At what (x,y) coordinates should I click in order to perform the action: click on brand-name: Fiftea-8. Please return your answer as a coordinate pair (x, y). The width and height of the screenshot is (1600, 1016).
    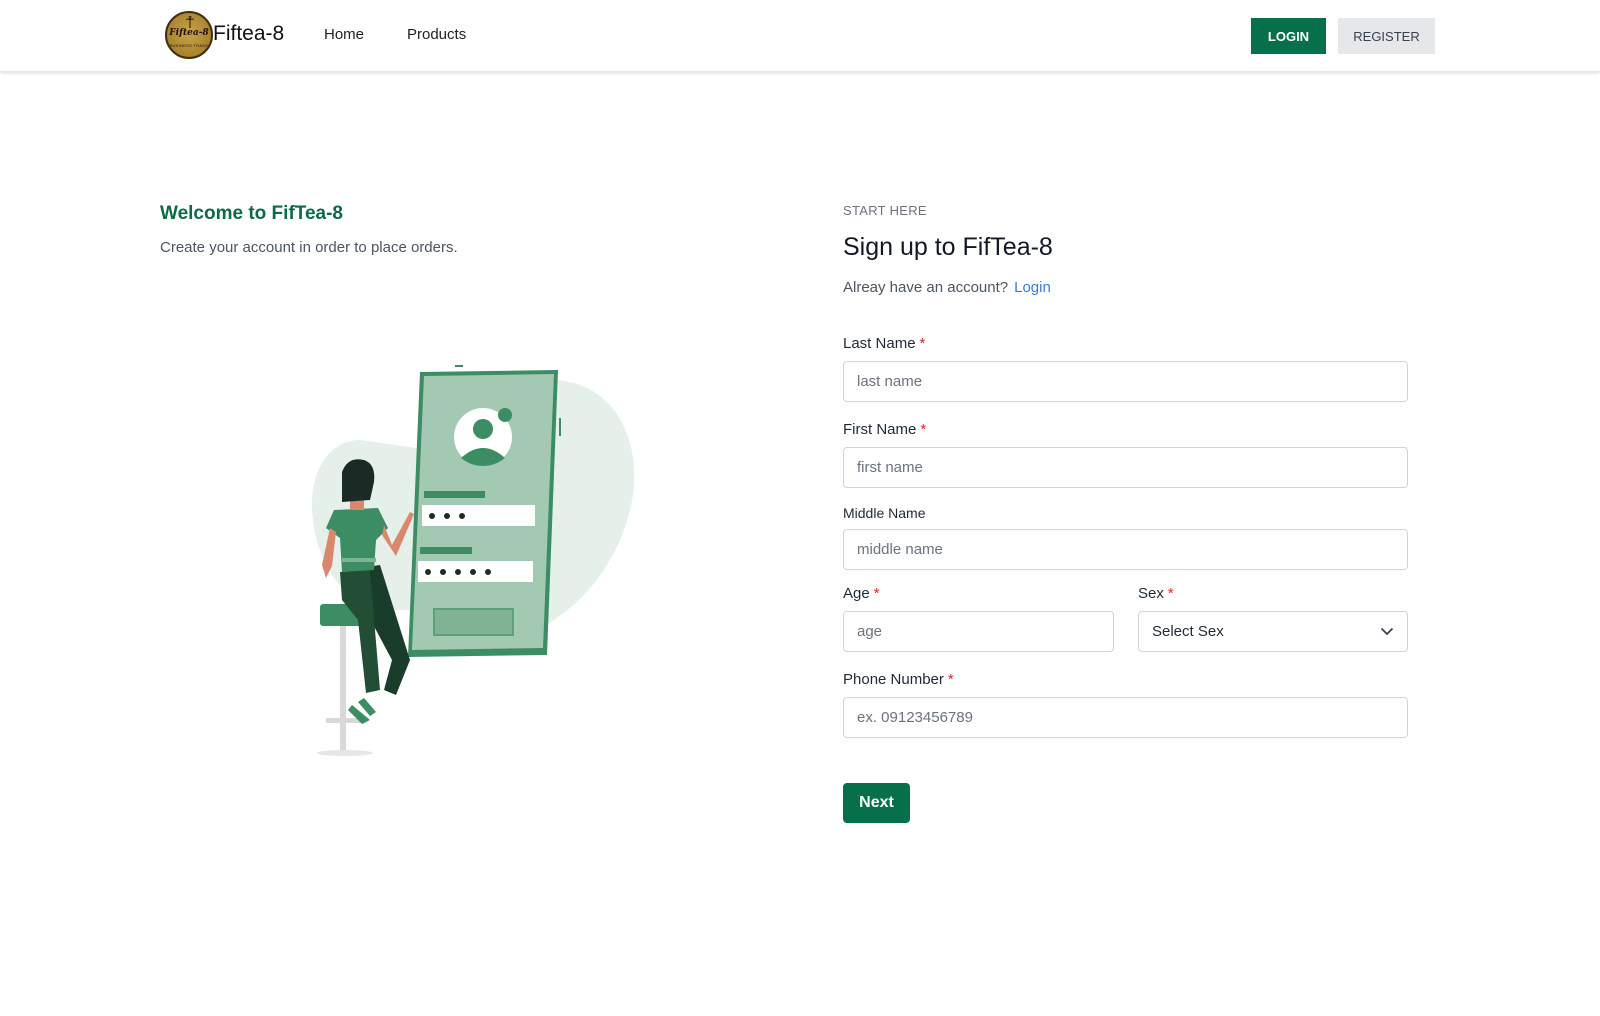
    Looking at the image, I should click on (248, 34).